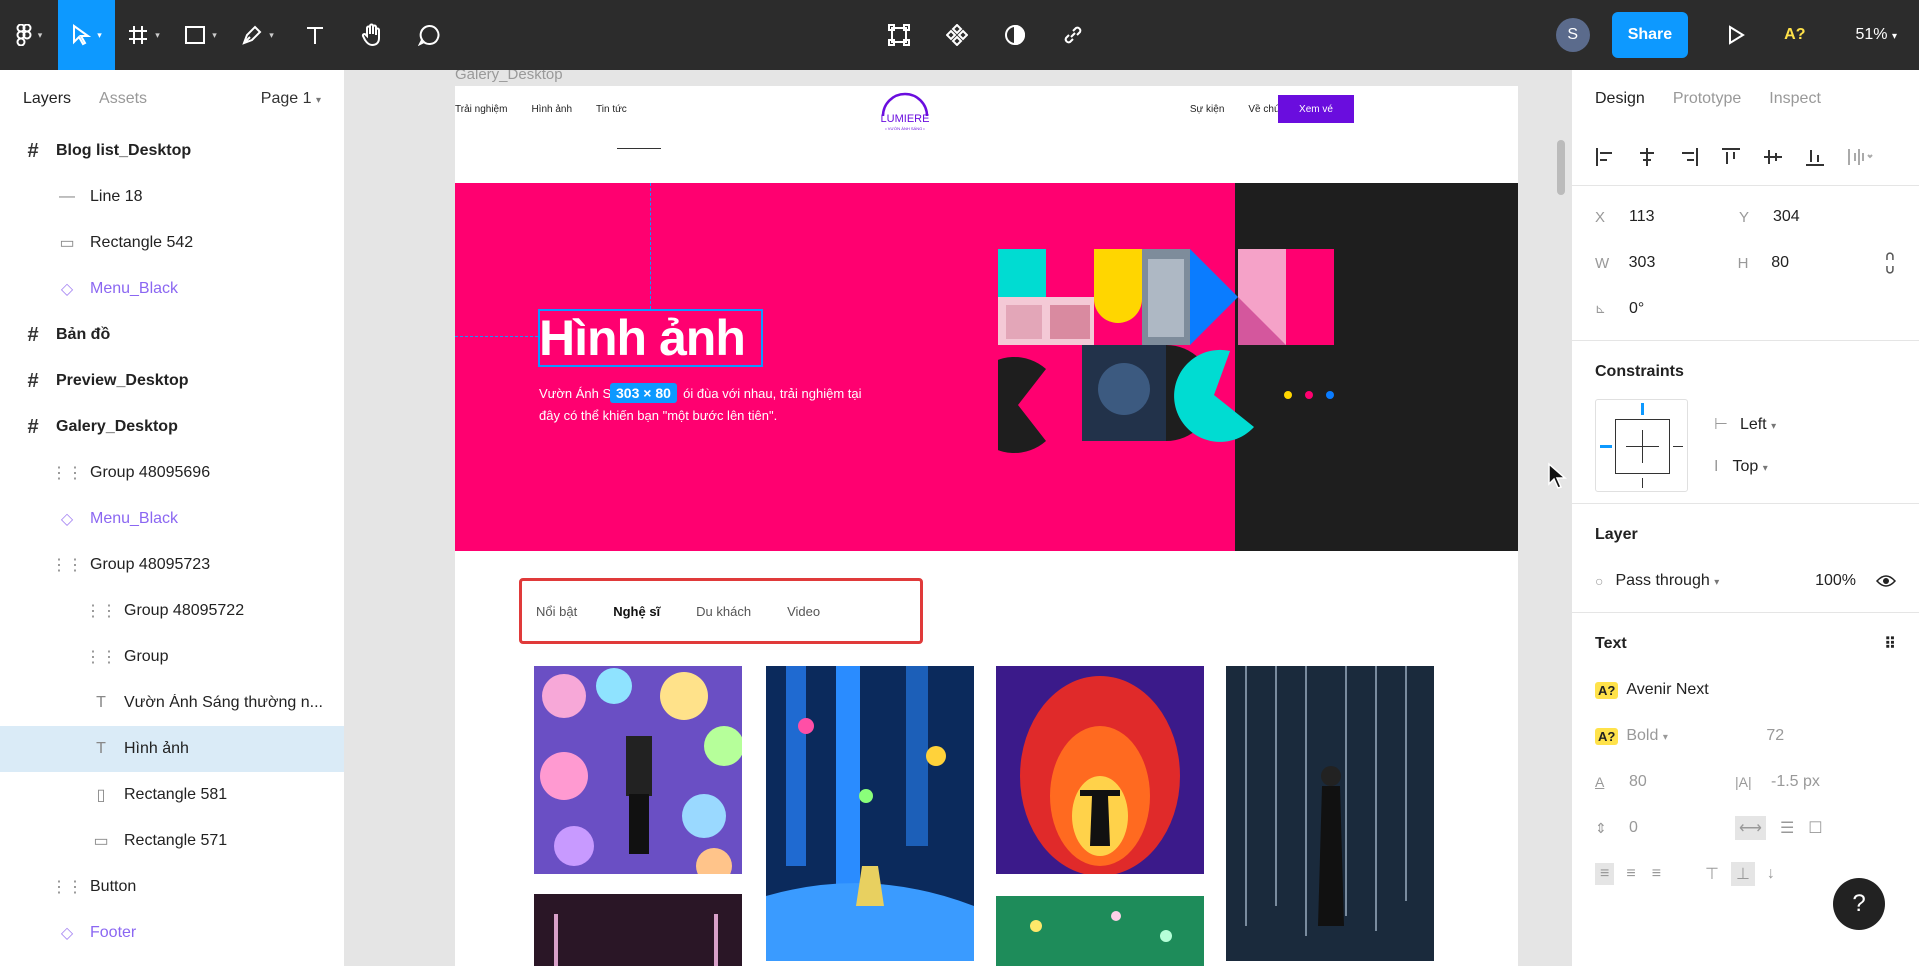  What do you see at coordinates (1620, 99) in the screenshot?
I see `tab-design: Design` at bounding box center [1620, 99].